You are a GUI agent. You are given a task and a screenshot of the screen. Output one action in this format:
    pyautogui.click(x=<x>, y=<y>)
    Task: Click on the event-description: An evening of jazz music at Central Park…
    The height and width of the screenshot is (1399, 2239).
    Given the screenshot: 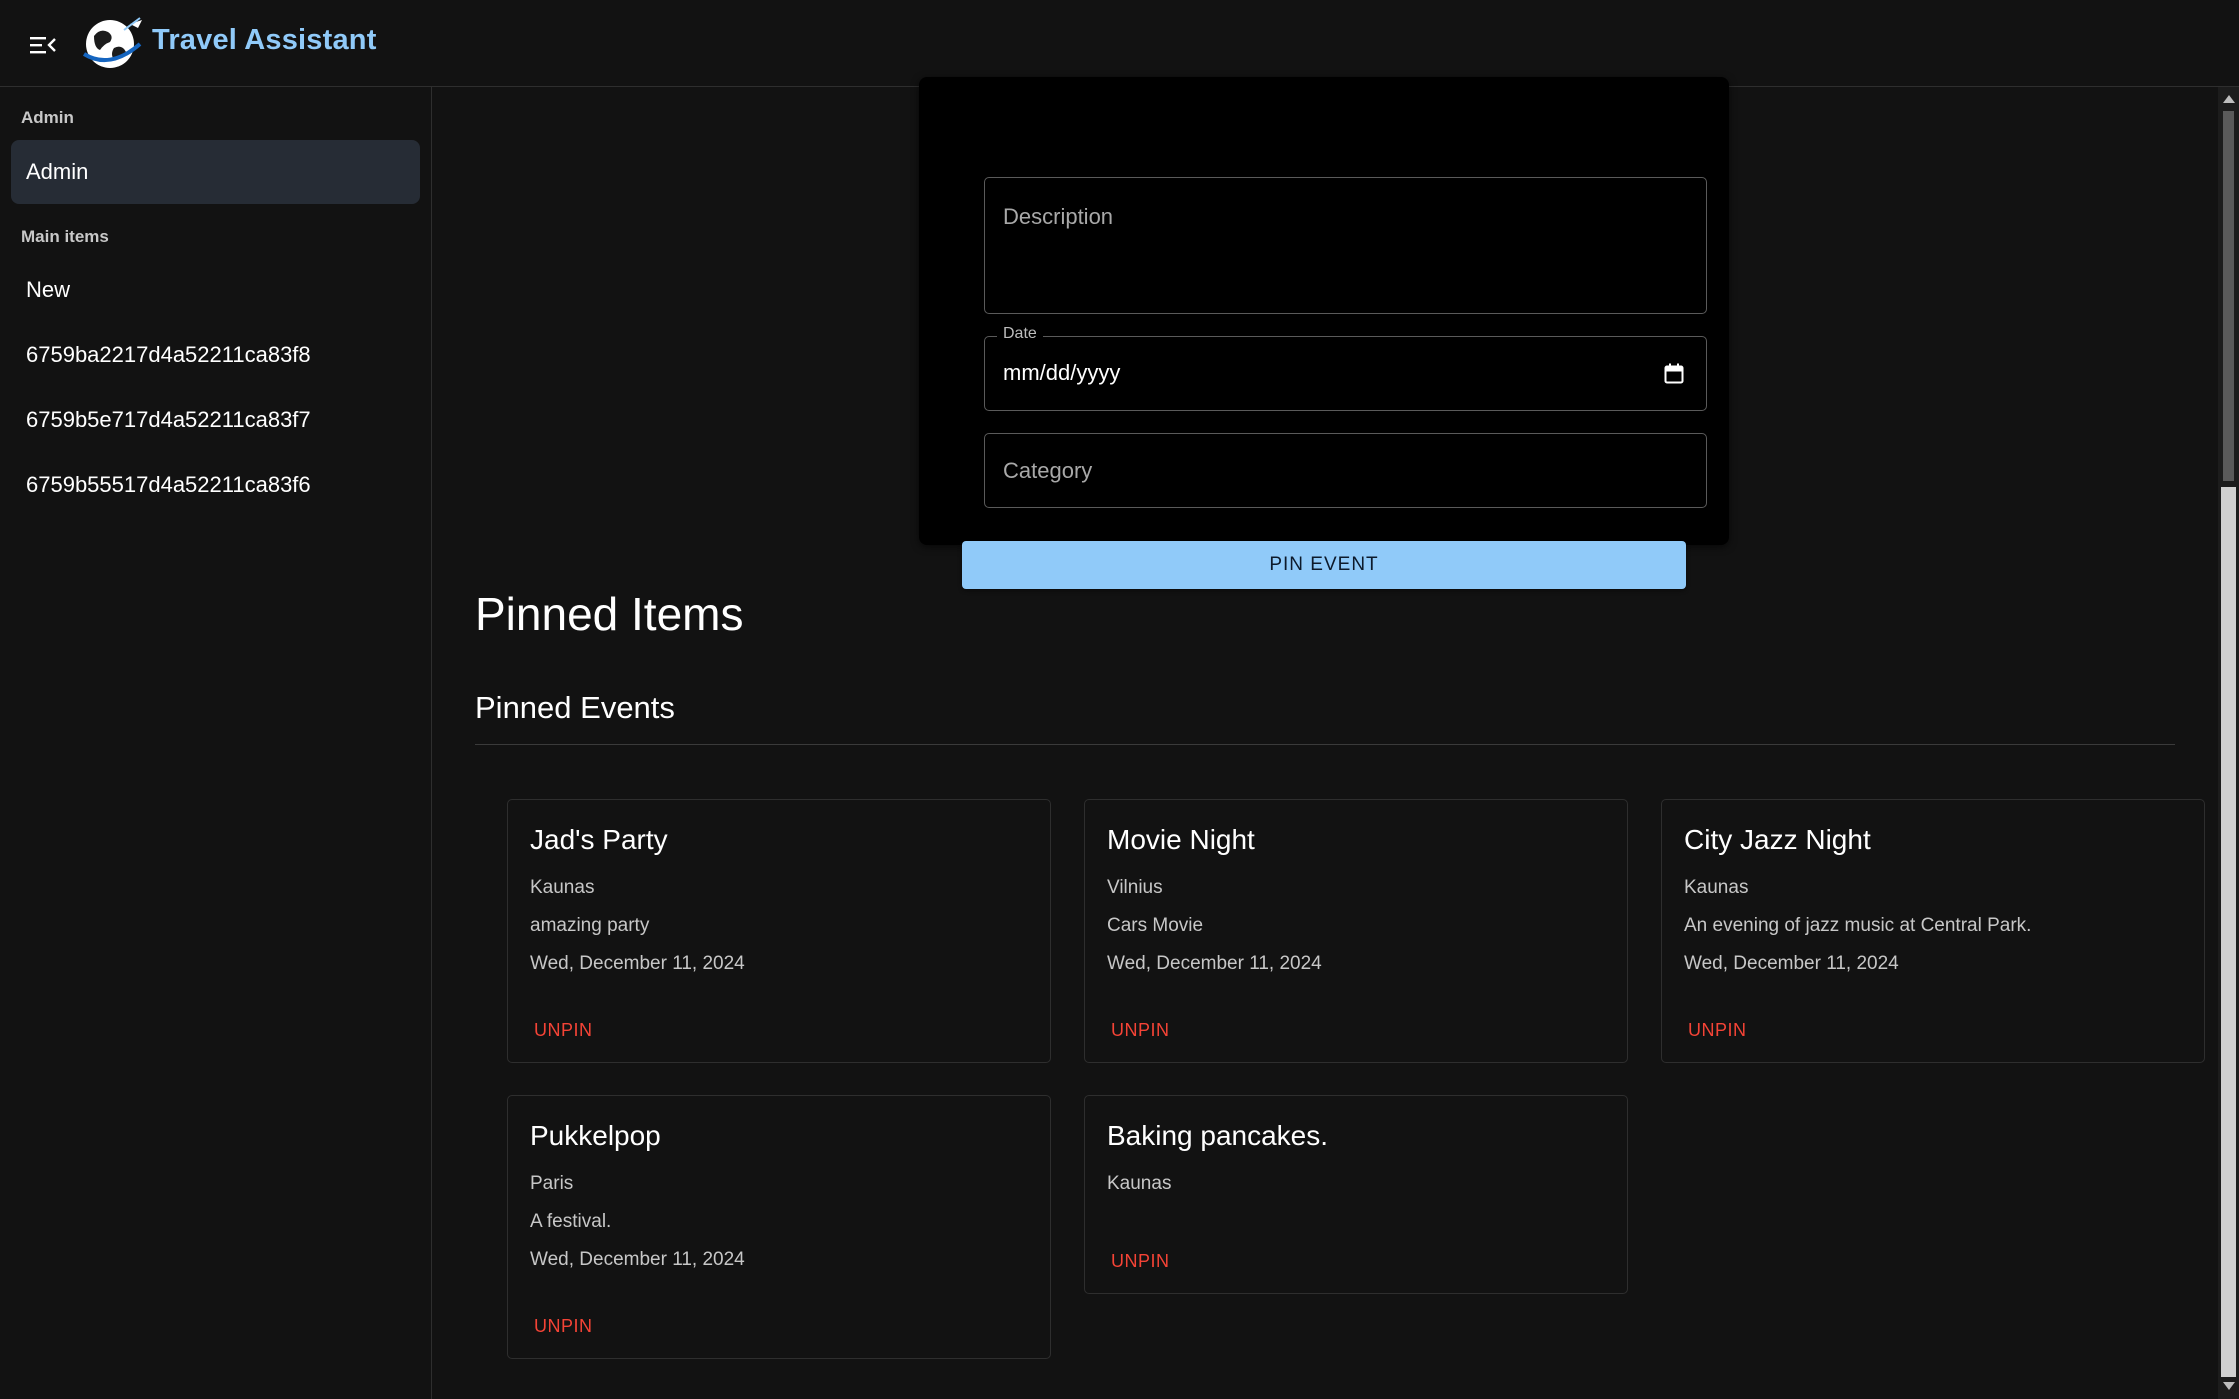 What is the action you would take?
    pyautogui.click(x=1858, y=925)
    